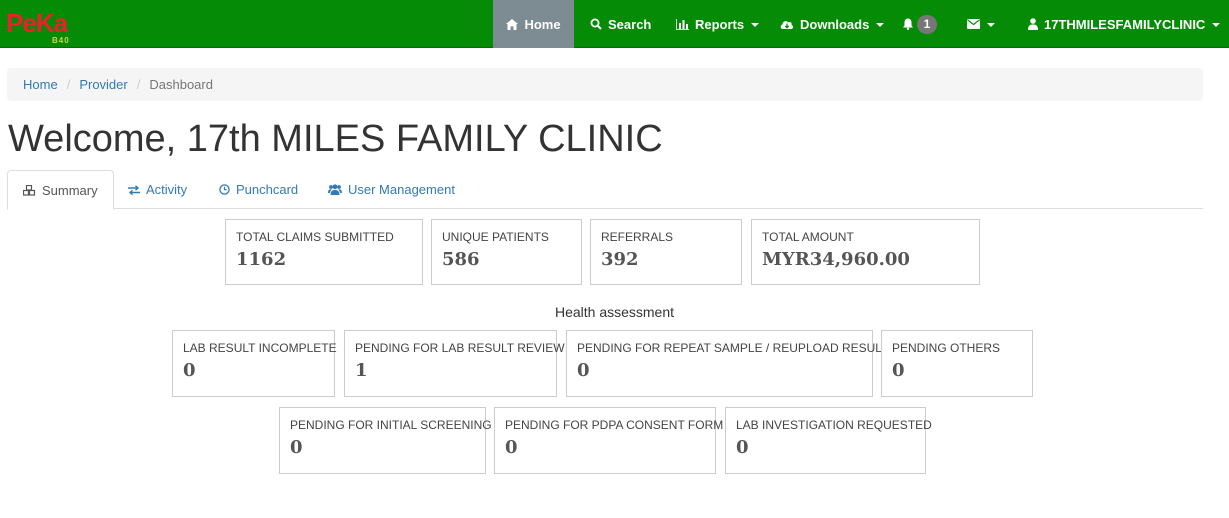 The width and height of the screenshot is (1229, 518). What do you see at coordinates (946, 348) in the screenshot?
I see `stat-label: PENDING OTHERS` at bounding box center [946, 348].